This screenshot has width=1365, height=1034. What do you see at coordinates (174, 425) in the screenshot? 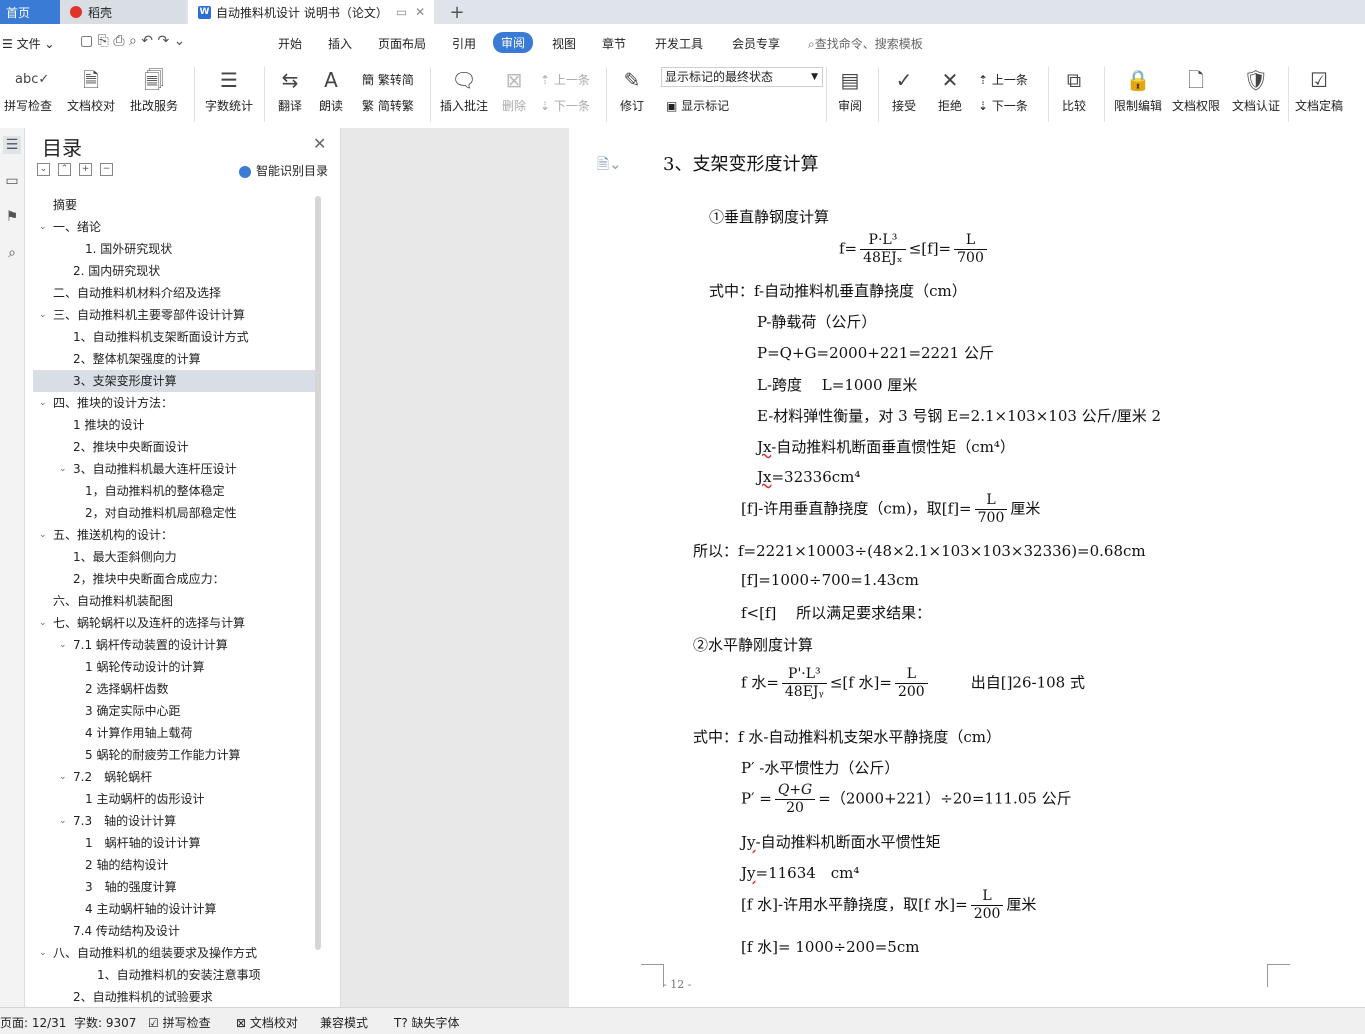
I see `toc-item: 1 推块的设计` at bounding box center [174, 425].